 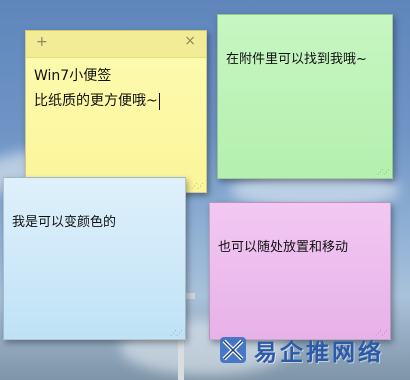 What do you see at coordinates (94, 206) in the screenshot?
I see `note-text: 我是可以变颜色的` at bounding box center [94, 206].